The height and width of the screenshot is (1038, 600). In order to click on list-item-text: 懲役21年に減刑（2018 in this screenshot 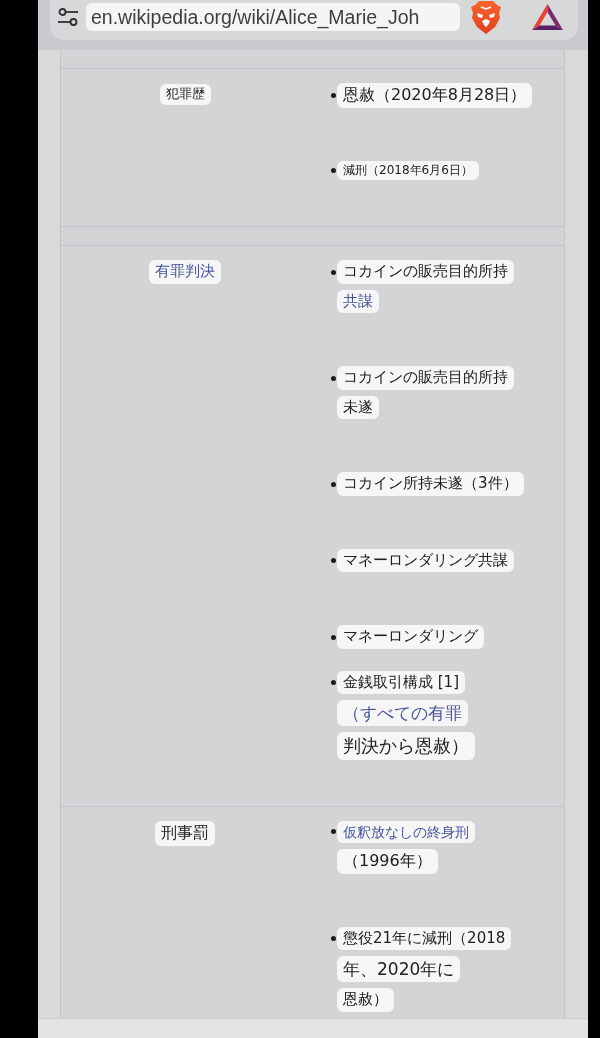, I will do `click(424, 938)`.